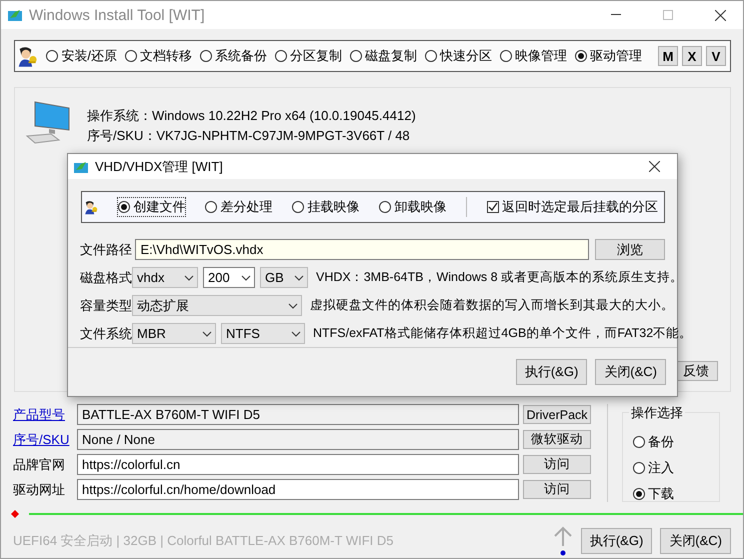 Image resolution: width=744 pixels, height=559 pixels. I want to click on mode-radio: 映像管理, so click(533, 56).